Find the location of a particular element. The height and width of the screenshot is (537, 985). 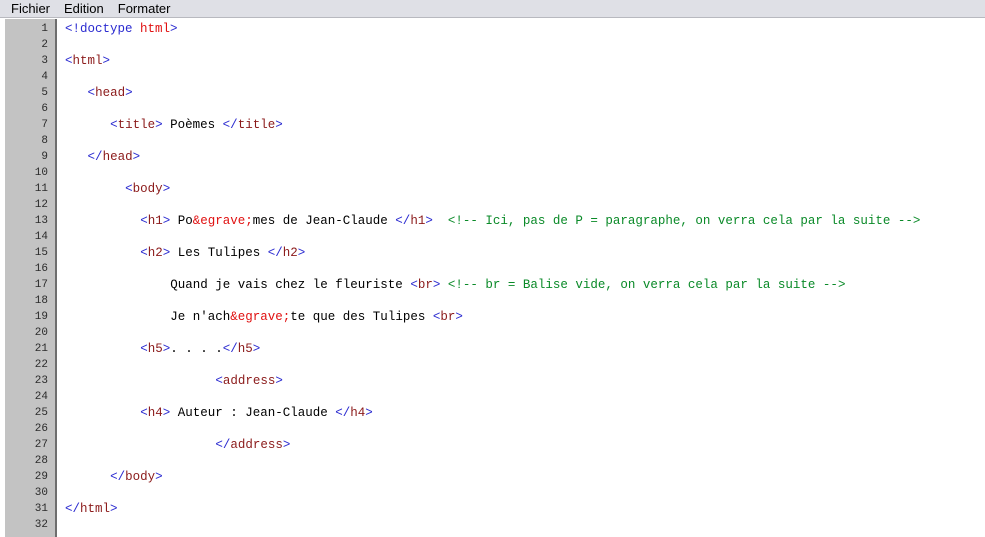

code-token-ent: html is located at coordinates (155, 29).